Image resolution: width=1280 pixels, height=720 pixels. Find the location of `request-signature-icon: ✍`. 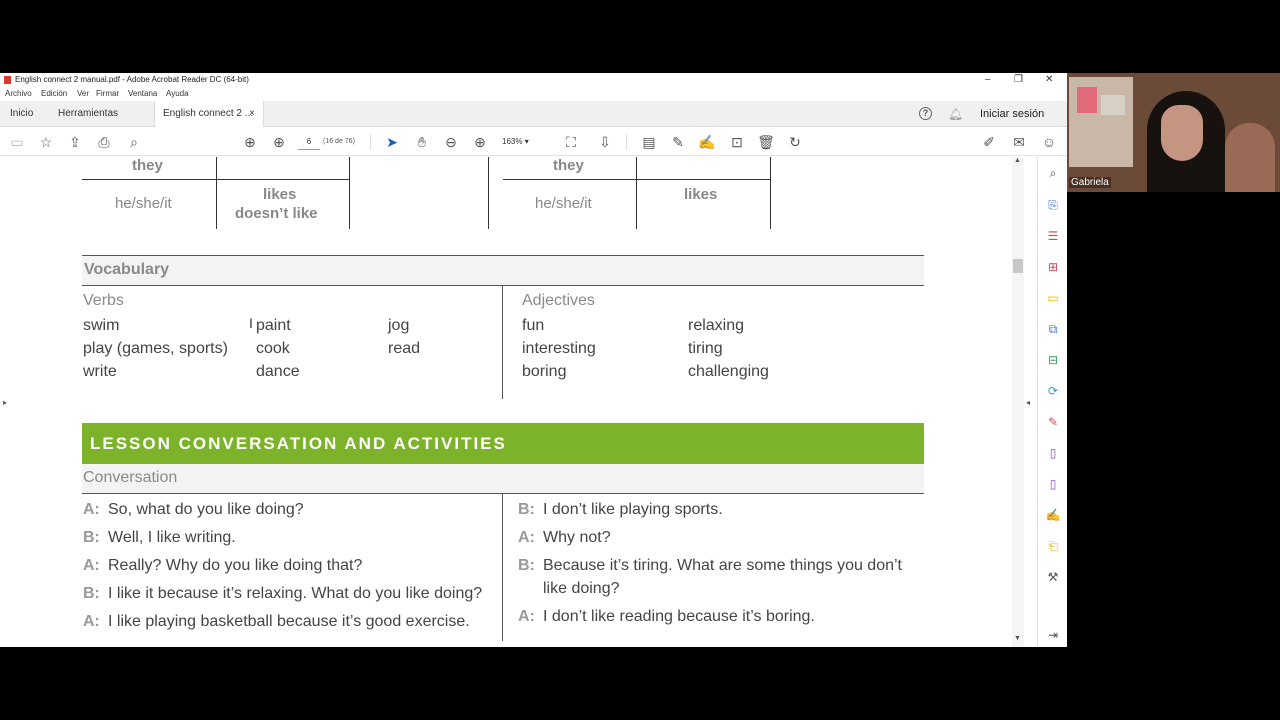

request-signature-icon: ✍ is located at coordinates (1053, 515).